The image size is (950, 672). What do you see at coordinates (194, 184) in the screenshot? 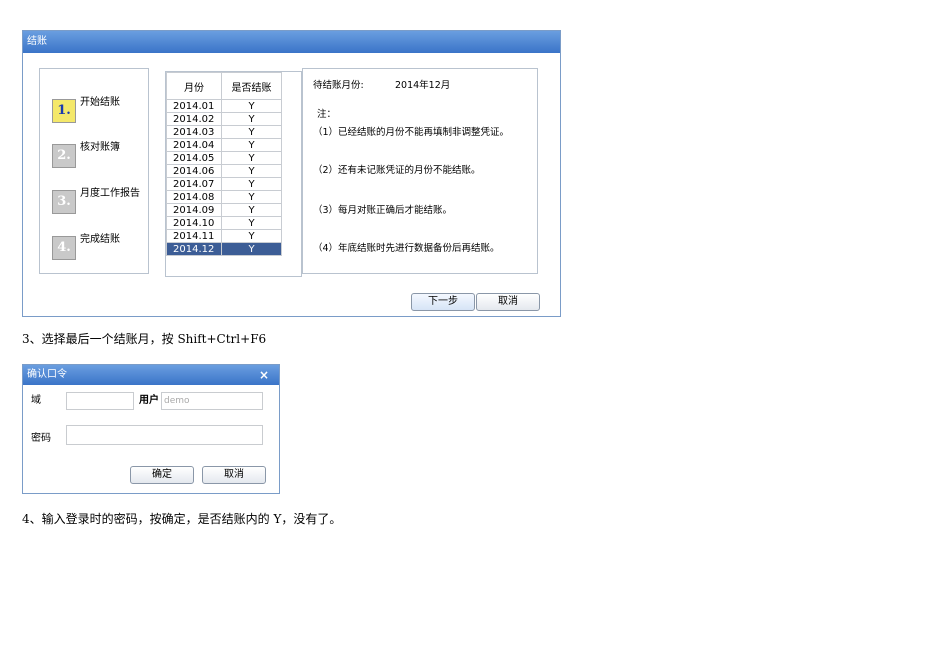
I see `month-cell: 2014.07` at bounding box center [194, 184].